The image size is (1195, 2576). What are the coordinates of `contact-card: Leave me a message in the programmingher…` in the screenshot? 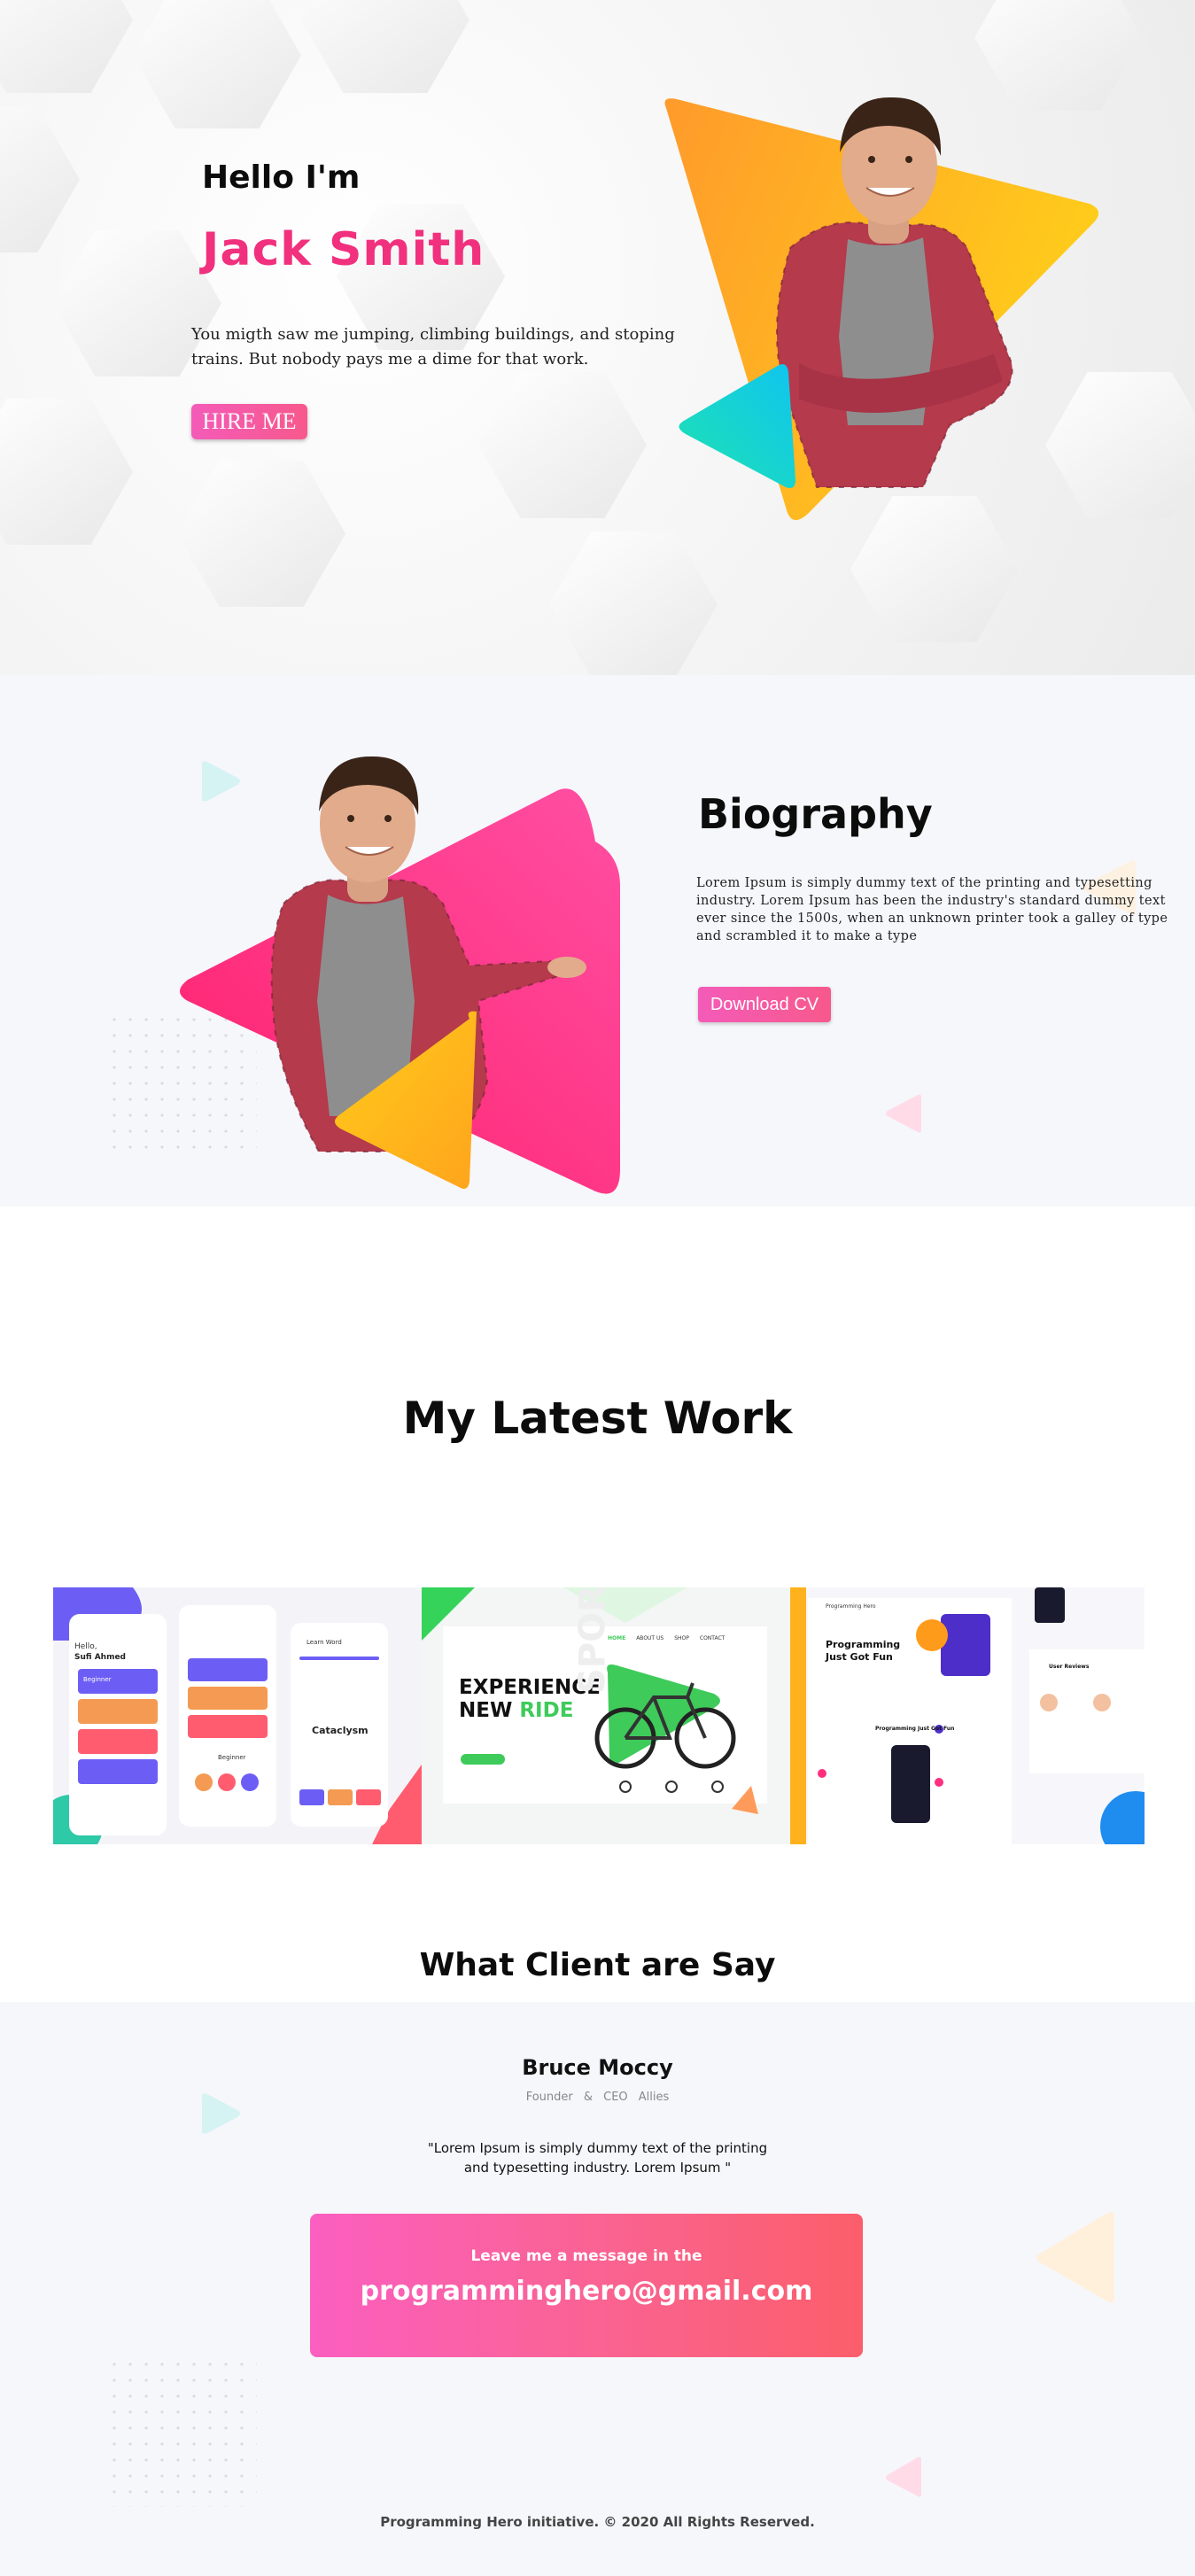 It's located at (587, 2285).